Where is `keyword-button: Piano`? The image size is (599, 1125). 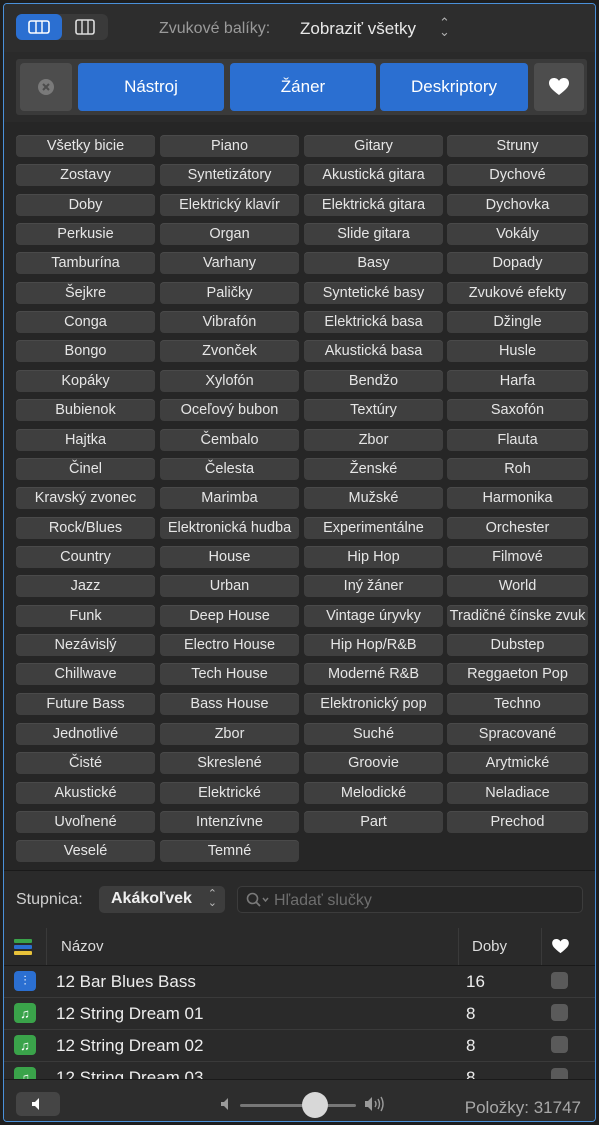 keyword-button: Piano is located at coordinates (229, 146).